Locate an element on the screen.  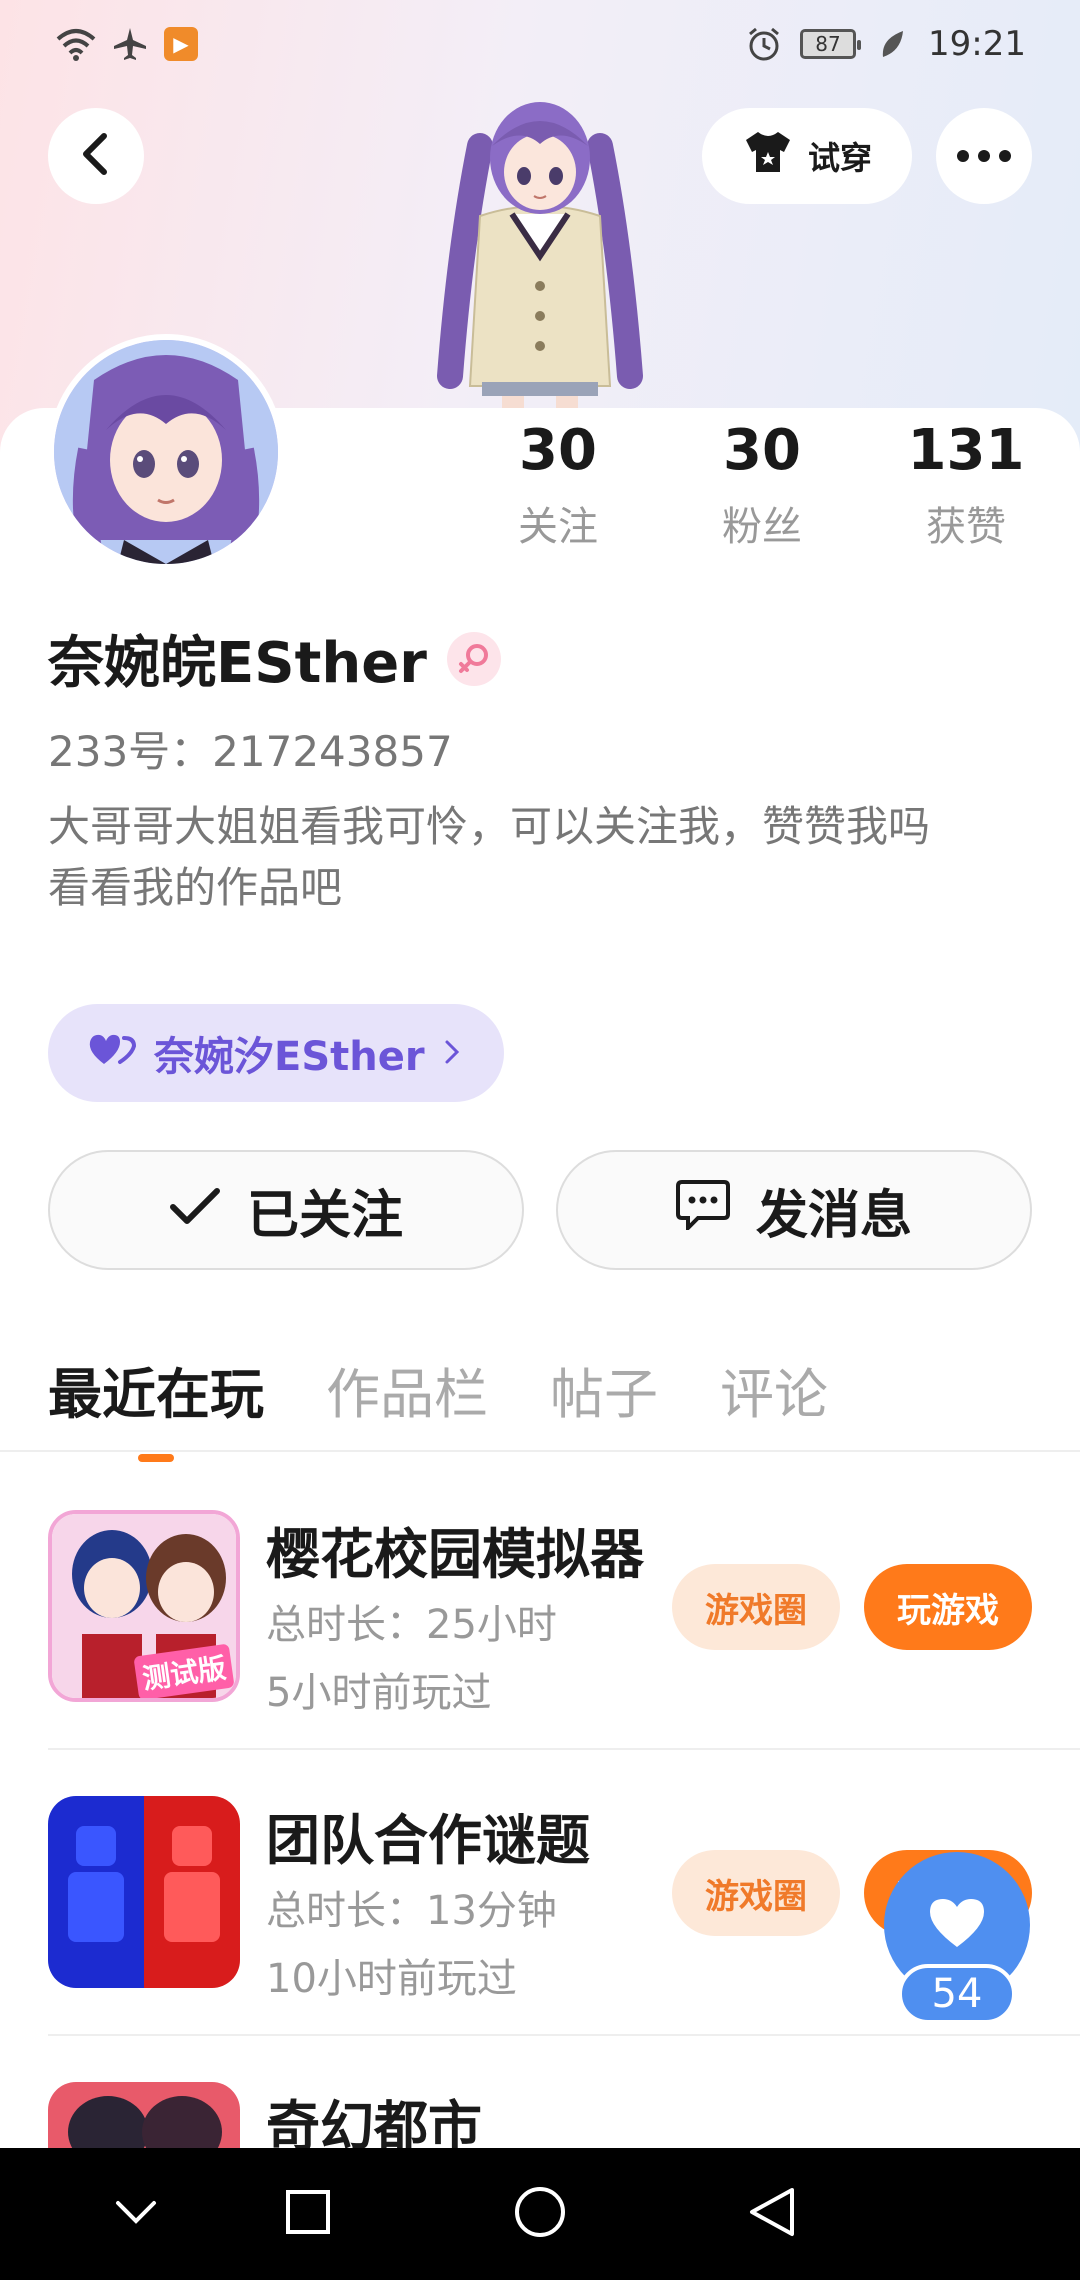
chevron-left-icon is located at coordinates (96, 156).